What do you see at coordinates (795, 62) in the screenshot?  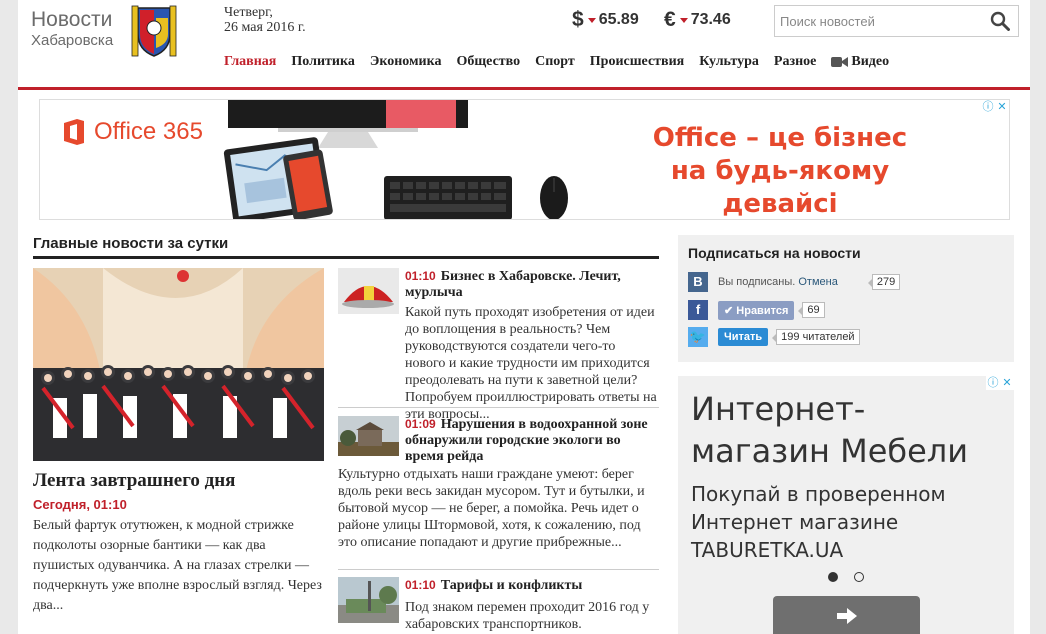 I see `nav-item-misc: Разное` at bounding box center [795, 62].